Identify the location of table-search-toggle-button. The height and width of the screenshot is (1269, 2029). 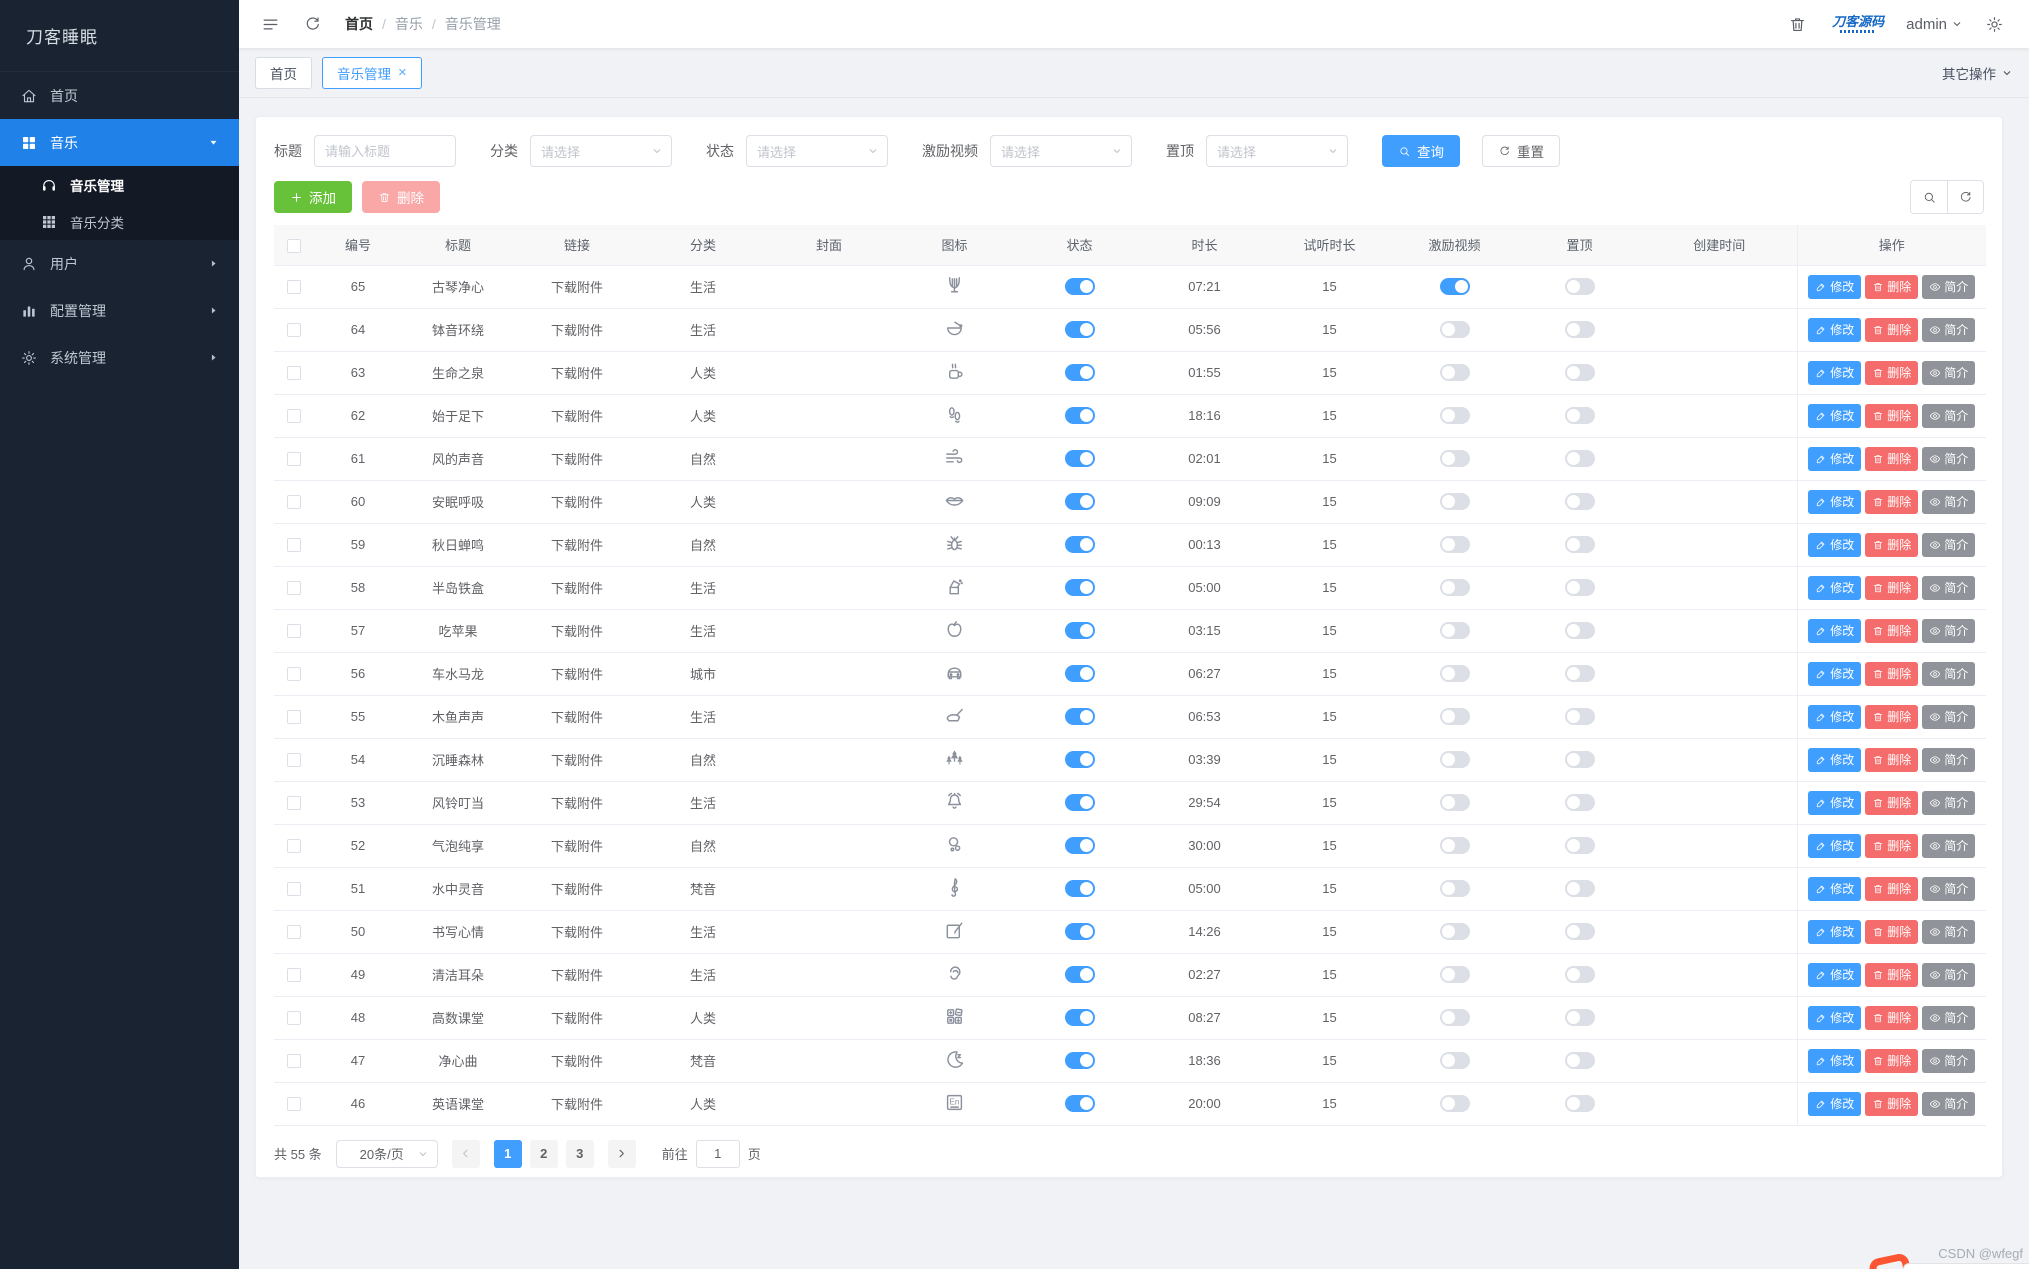
(1929, 197).